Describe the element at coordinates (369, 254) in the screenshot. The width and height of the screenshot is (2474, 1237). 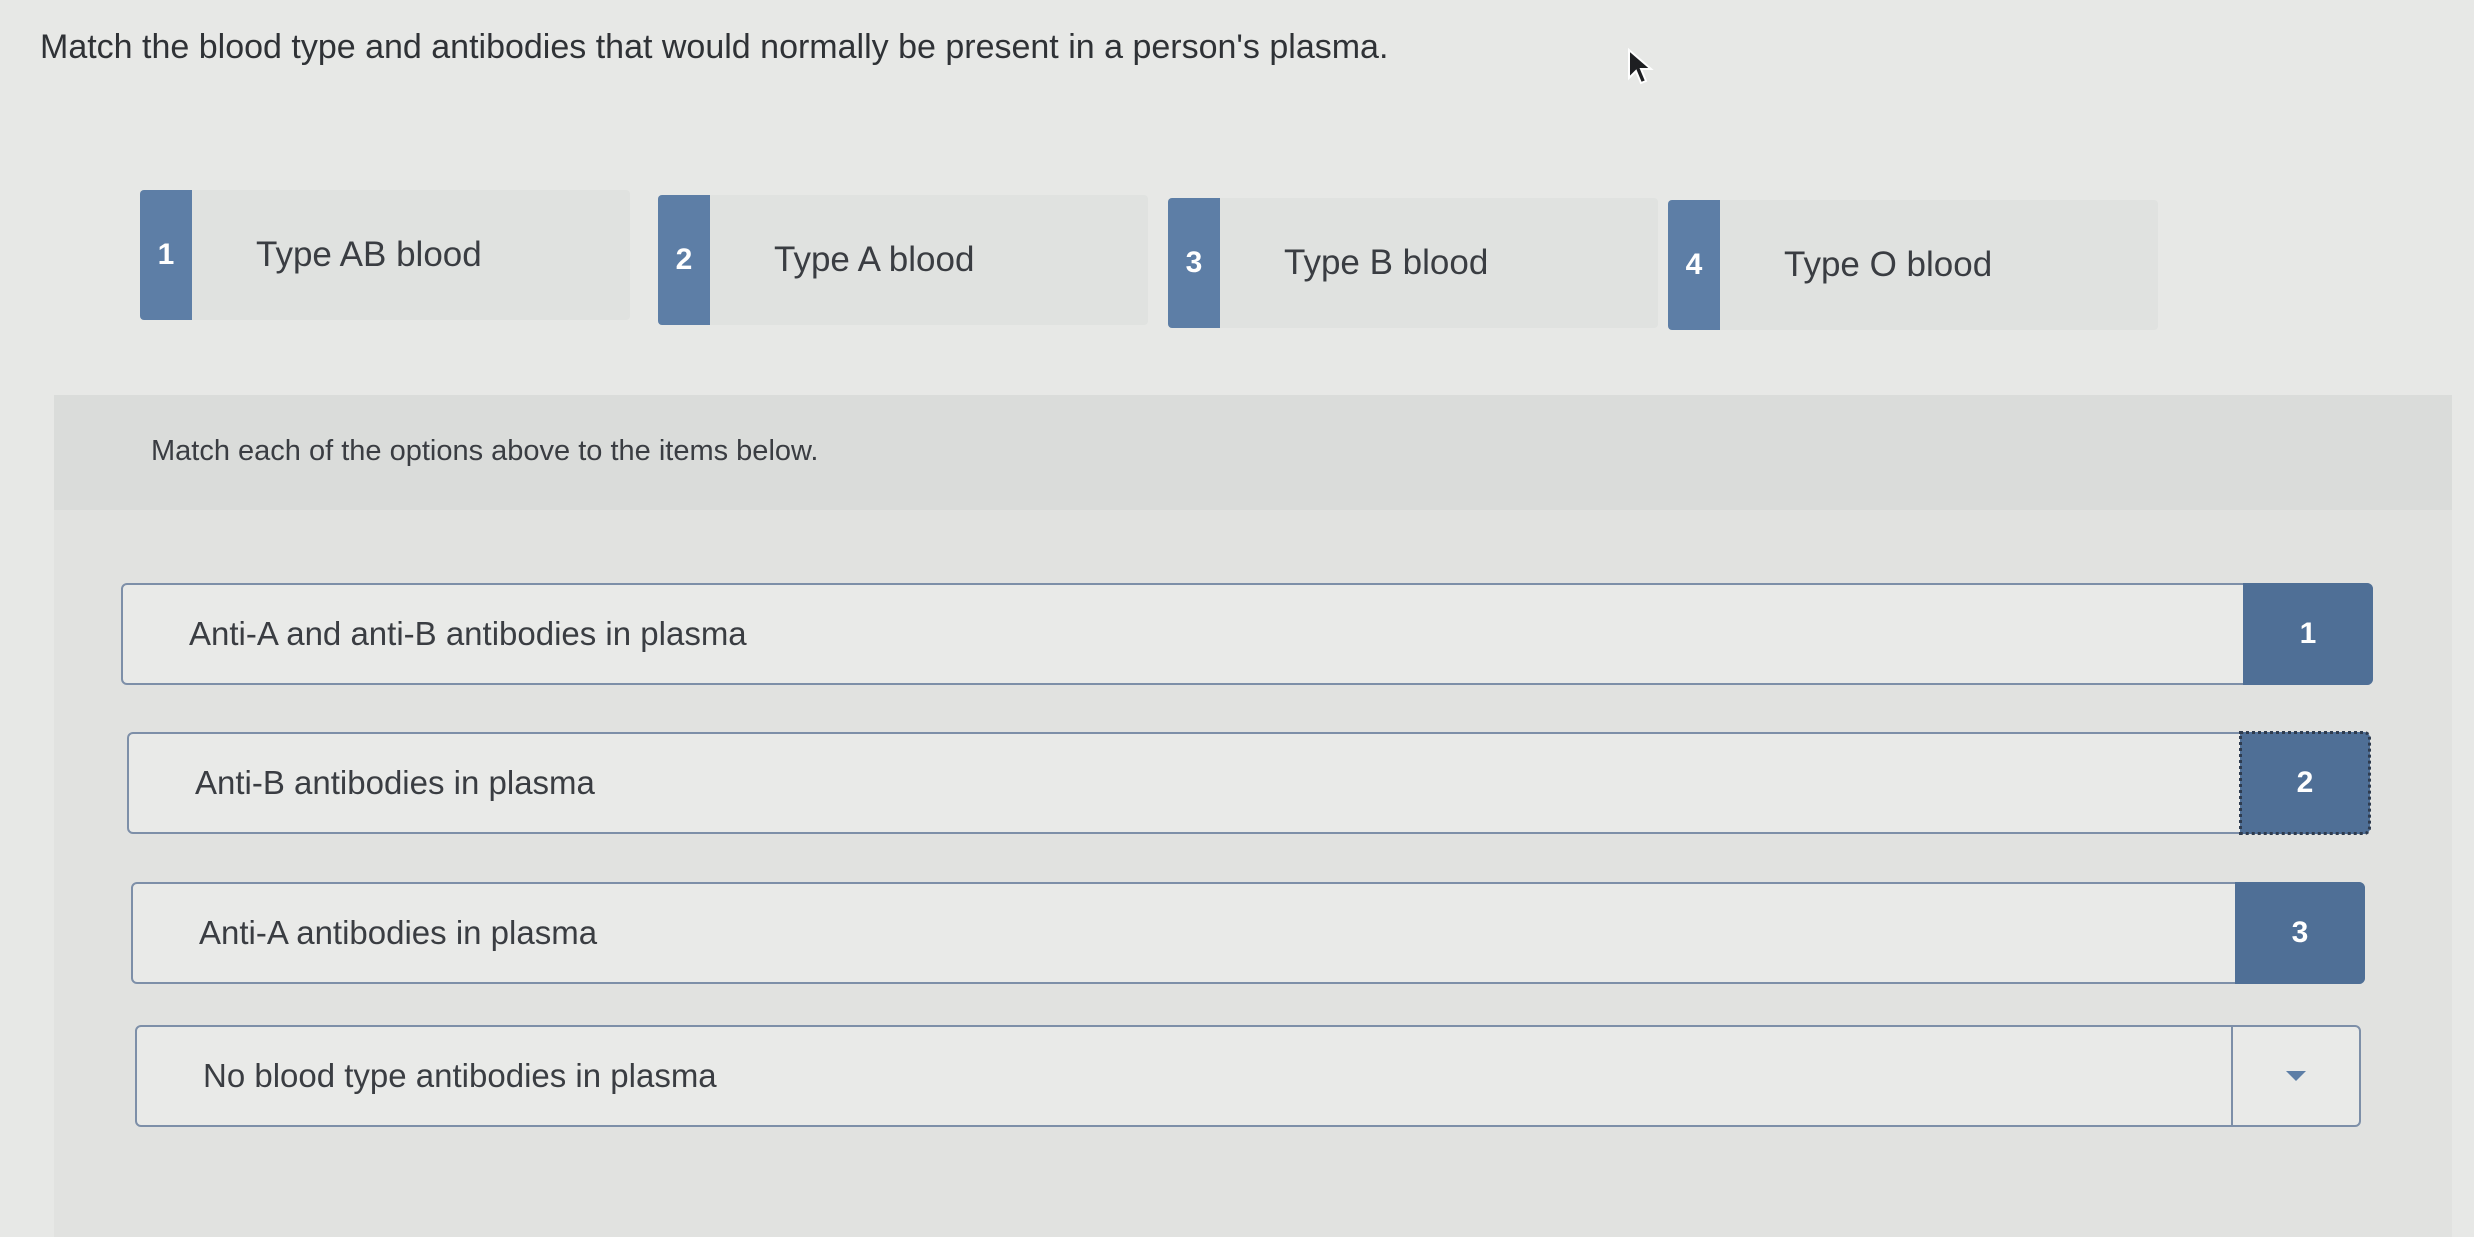
I see `option-label: Type AB blood` at that location.